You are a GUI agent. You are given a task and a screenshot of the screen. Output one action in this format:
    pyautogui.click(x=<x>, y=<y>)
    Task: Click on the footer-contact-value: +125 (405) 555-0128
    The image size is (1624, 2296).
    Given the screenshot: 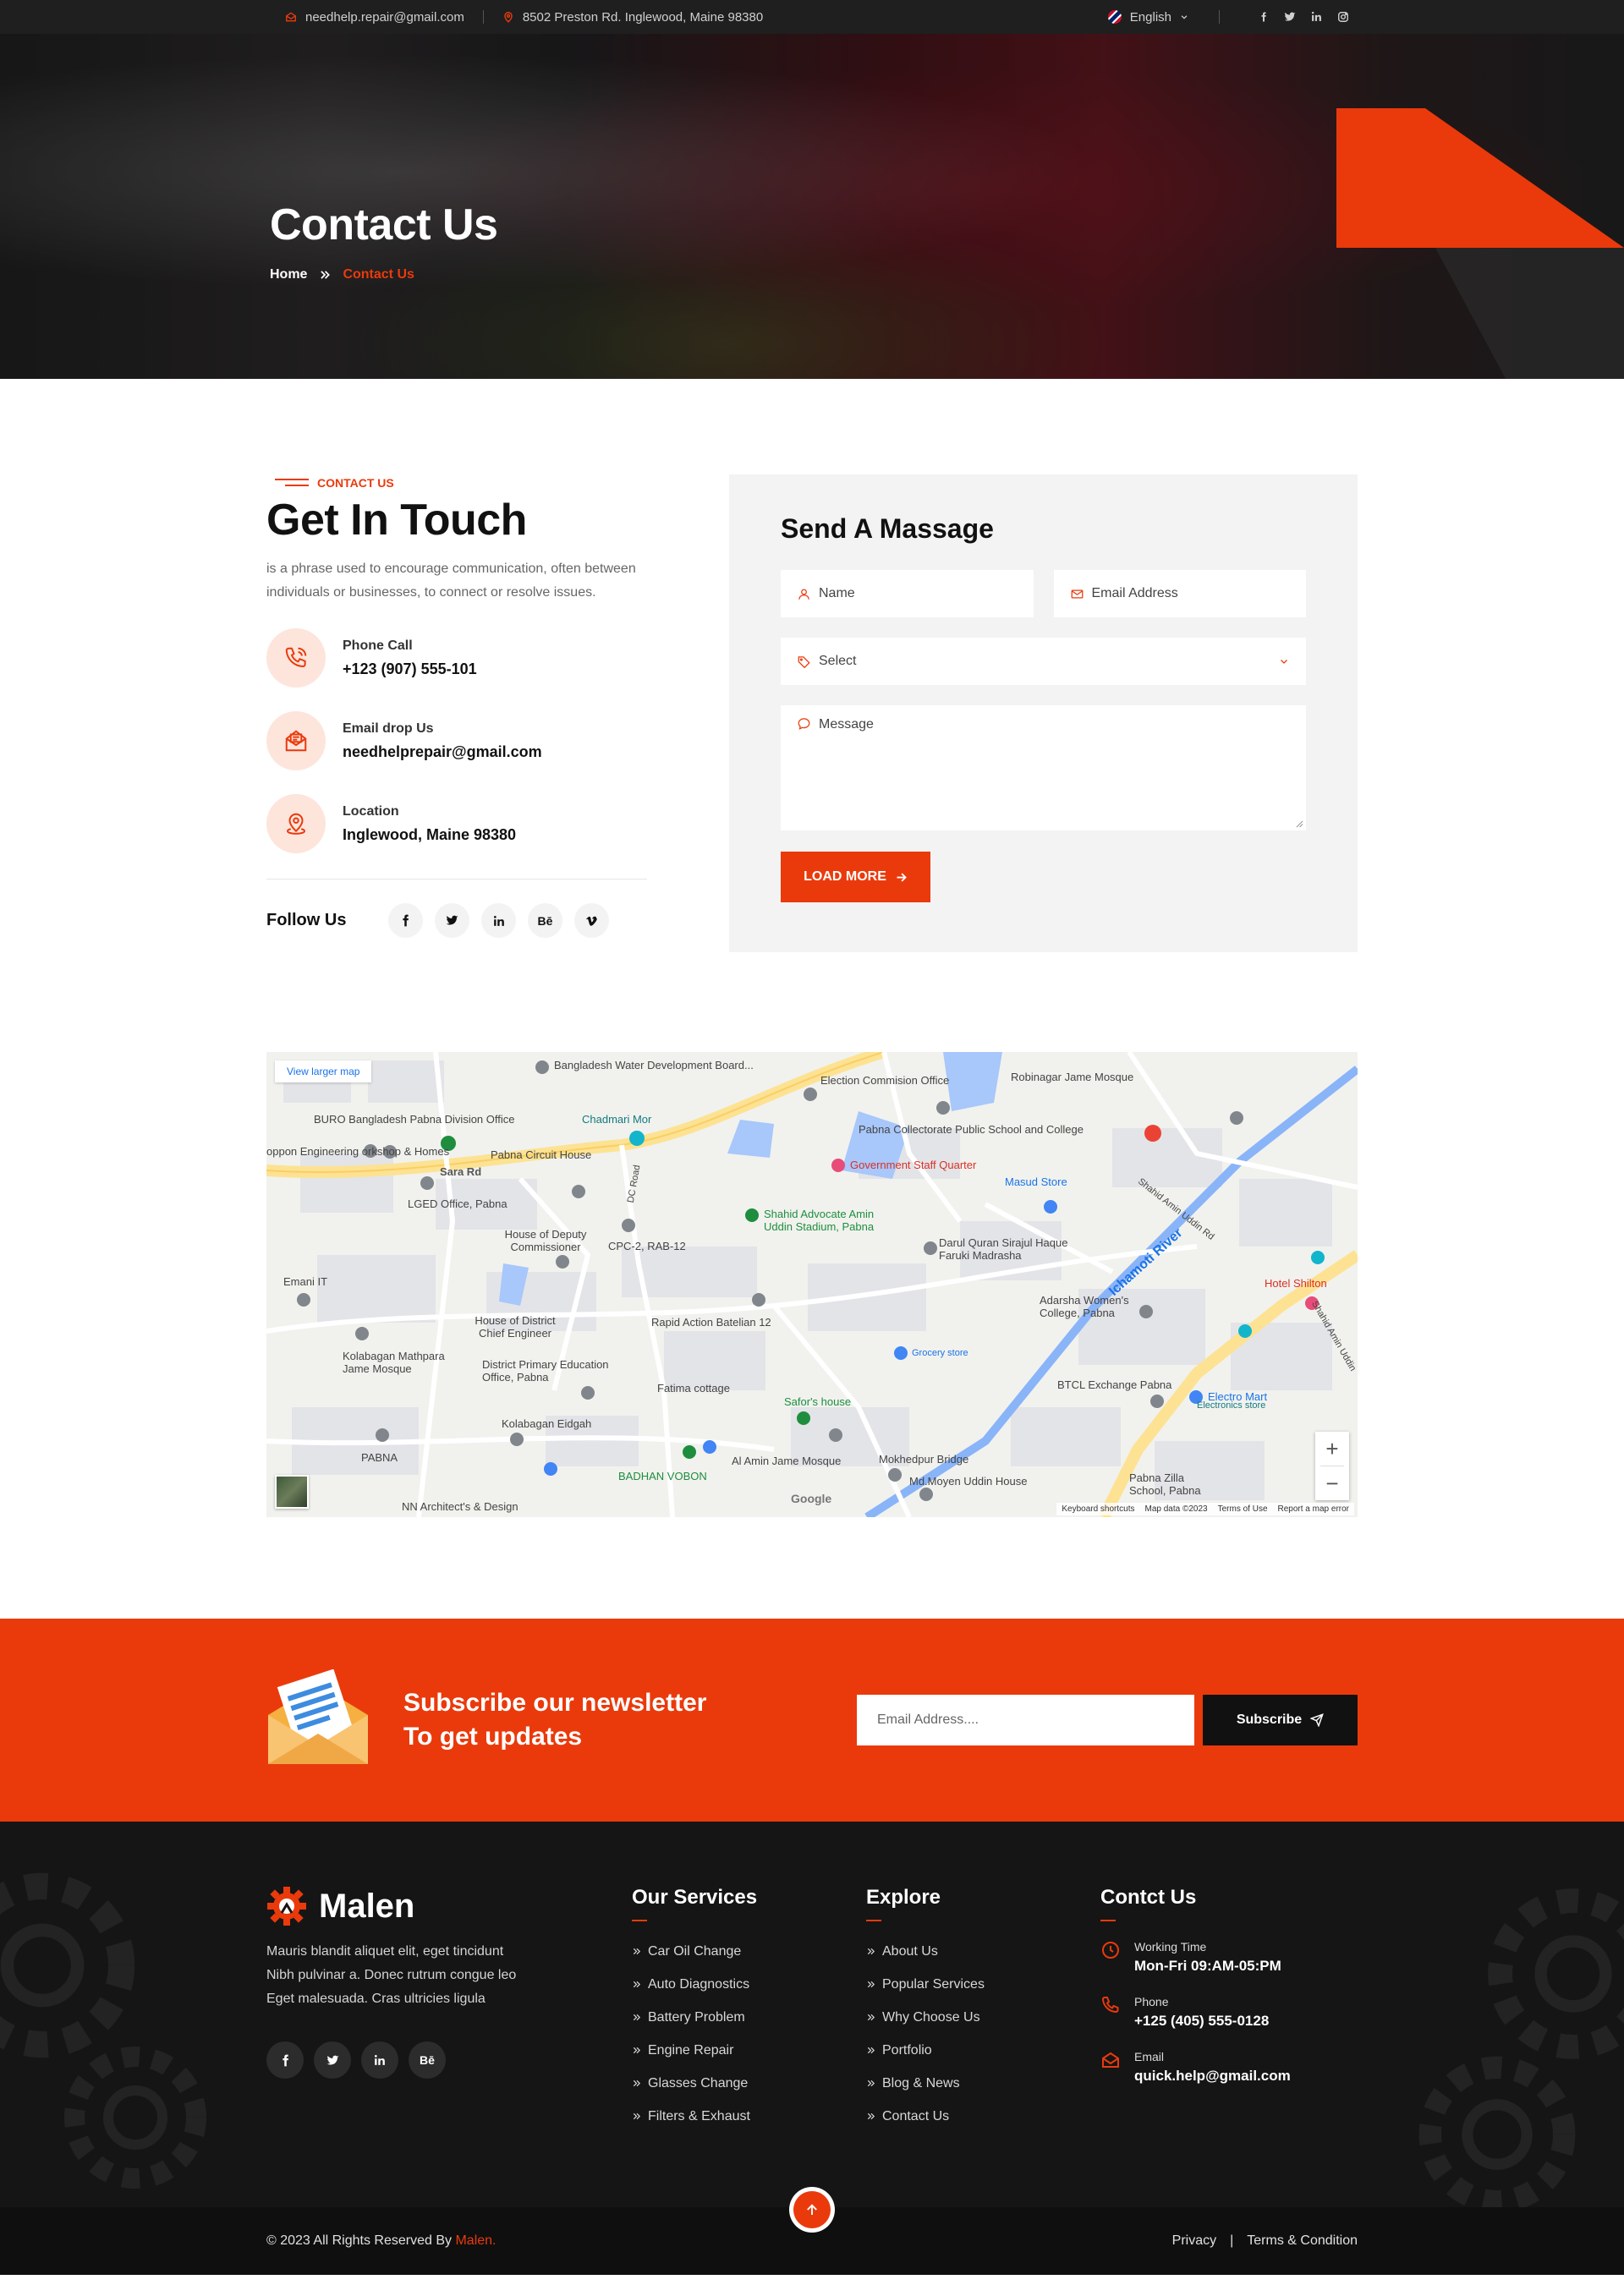 What is the action you would take?
    pyautogui.click(x=1202, y=2022)
    